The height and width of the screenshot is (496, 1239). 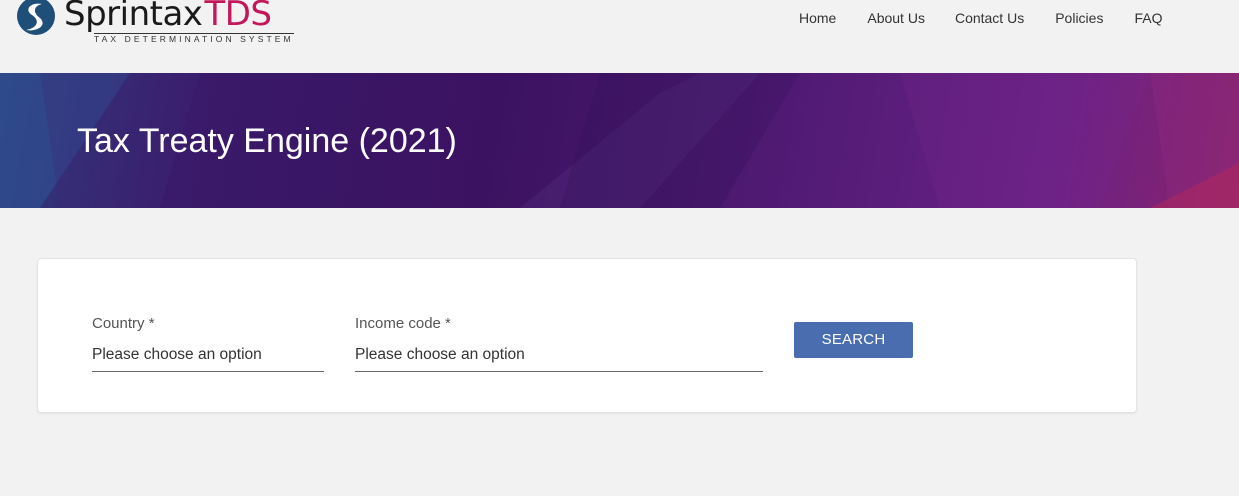 What do you see at coordinates (559, 371) in the screenshot?
I see `income-code-underline` at bounding box center [559, 371].